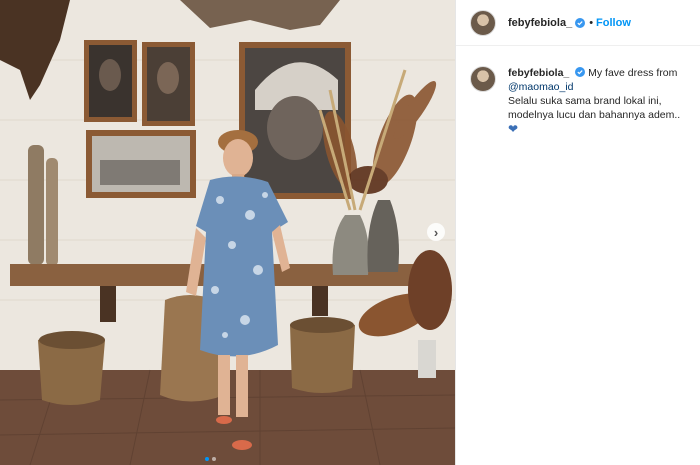 This screenshot has height=465, width=700. I want to click on carousel-indicator, so click(210, 459).